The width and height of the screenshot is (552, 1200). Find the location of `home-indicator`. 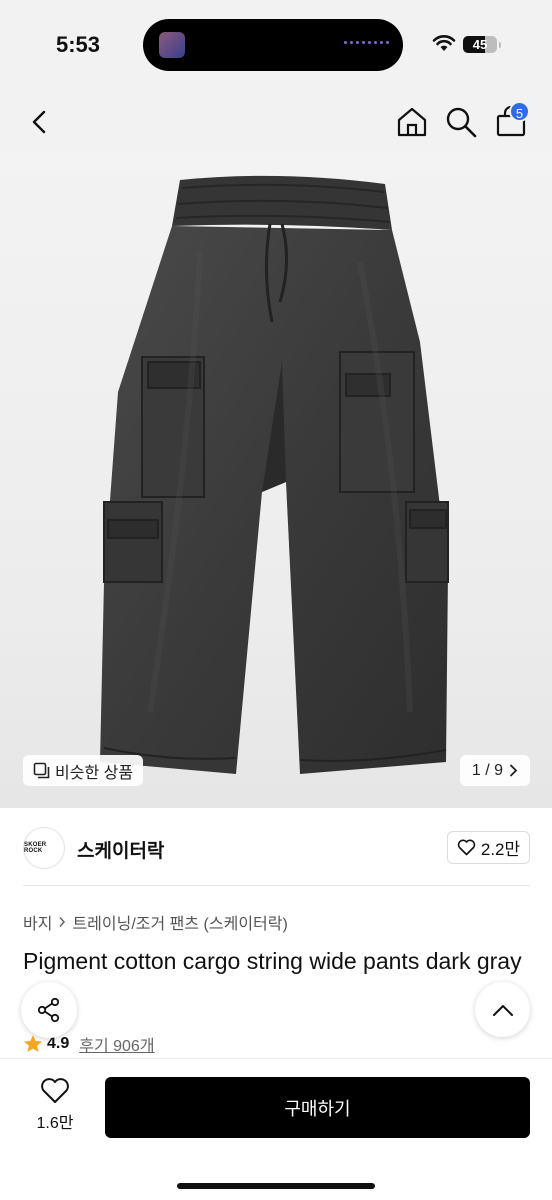

home-indicator is located at coordinates (276, 1186).